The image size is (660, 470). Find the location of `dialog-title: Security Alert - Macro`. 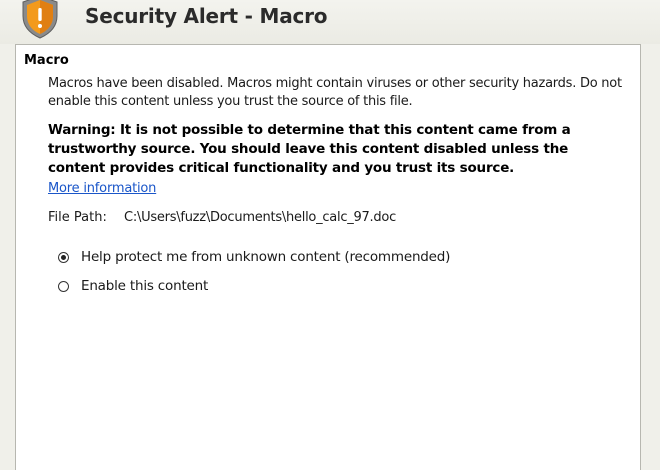

dialog-title: Security Alert - Macro is located at coordinates (206, 16).